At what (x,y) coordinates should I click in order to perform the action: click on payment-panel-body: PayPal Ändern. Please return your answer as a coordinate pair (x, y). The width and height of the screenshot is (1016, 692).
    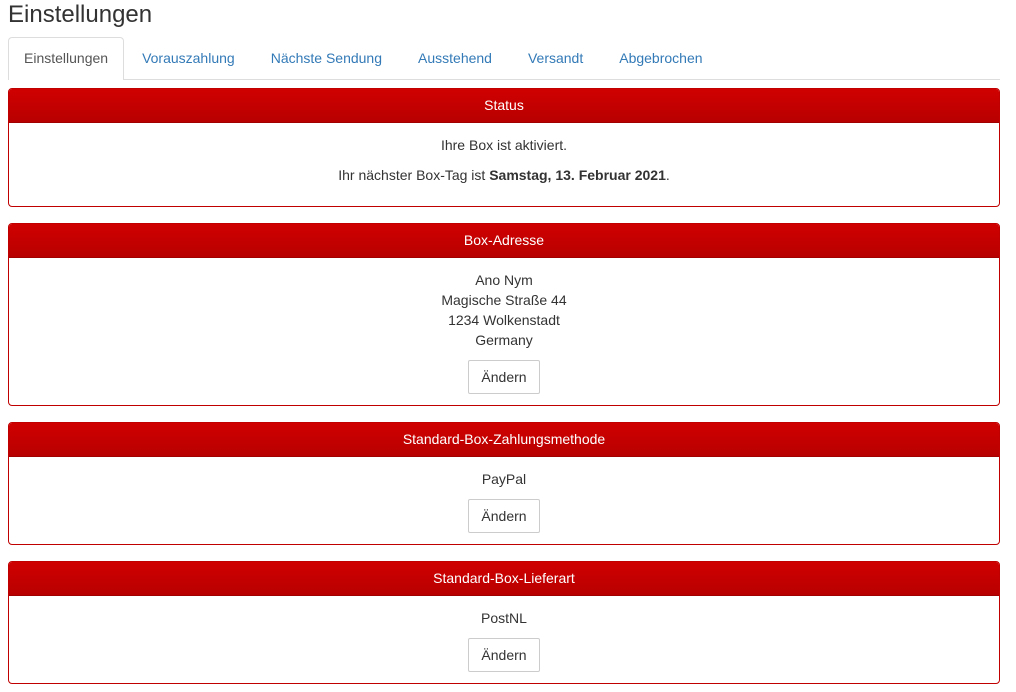
    Looking at the image, I should click on (504, 500).